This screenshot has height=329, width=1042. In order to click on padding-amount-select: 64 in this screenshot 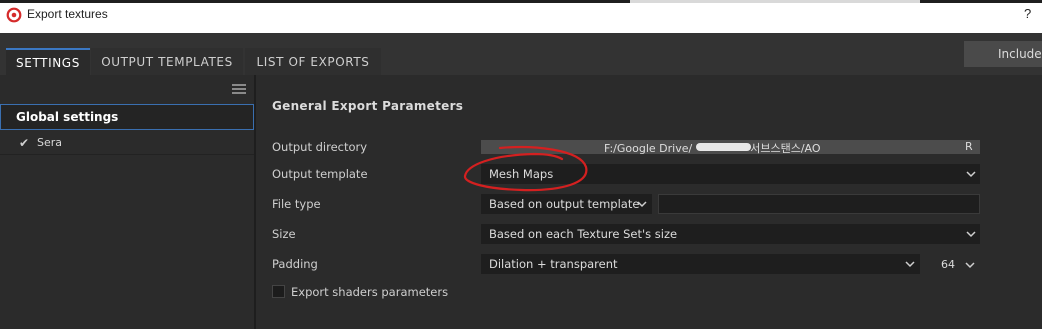, I will do `click(957, 264)`.